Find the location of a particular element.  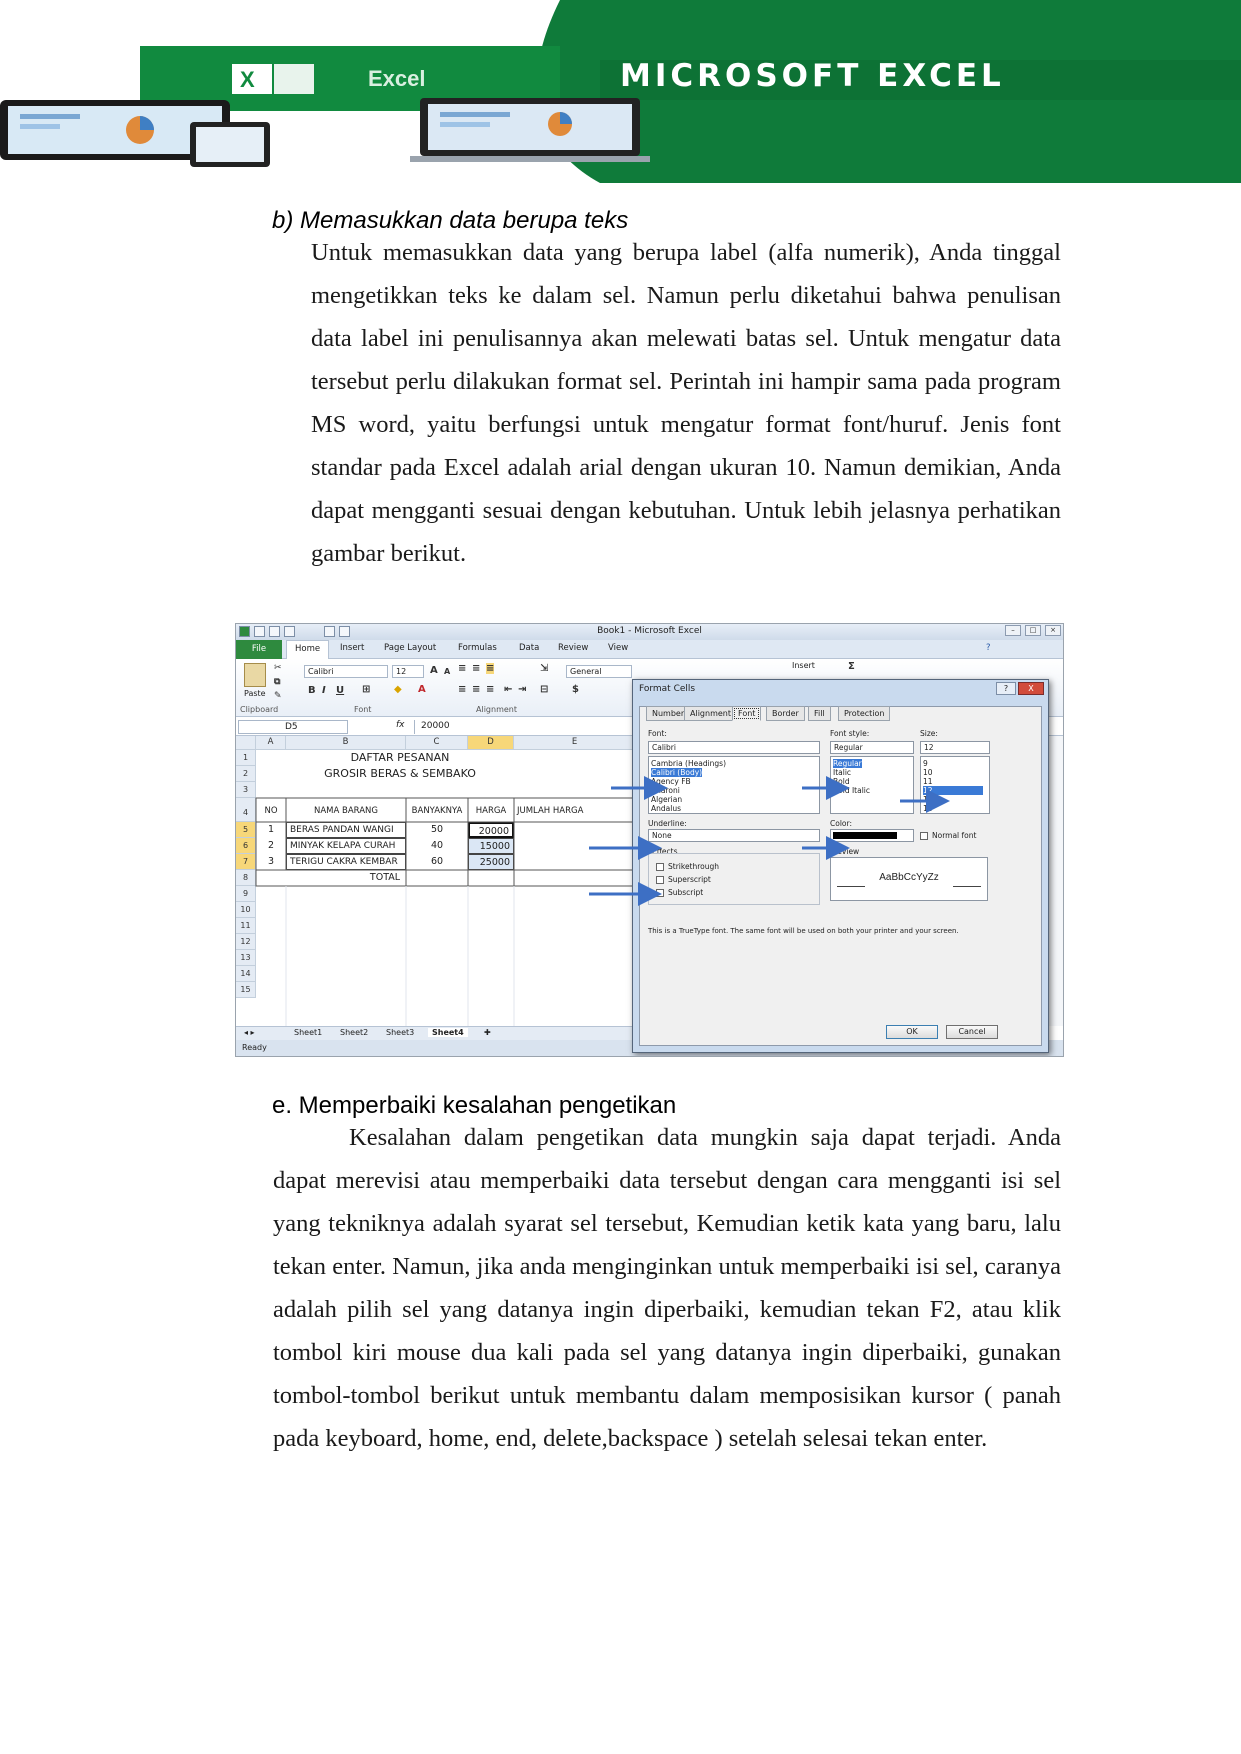

annotation-arrows is located at coordinates (769, 841).